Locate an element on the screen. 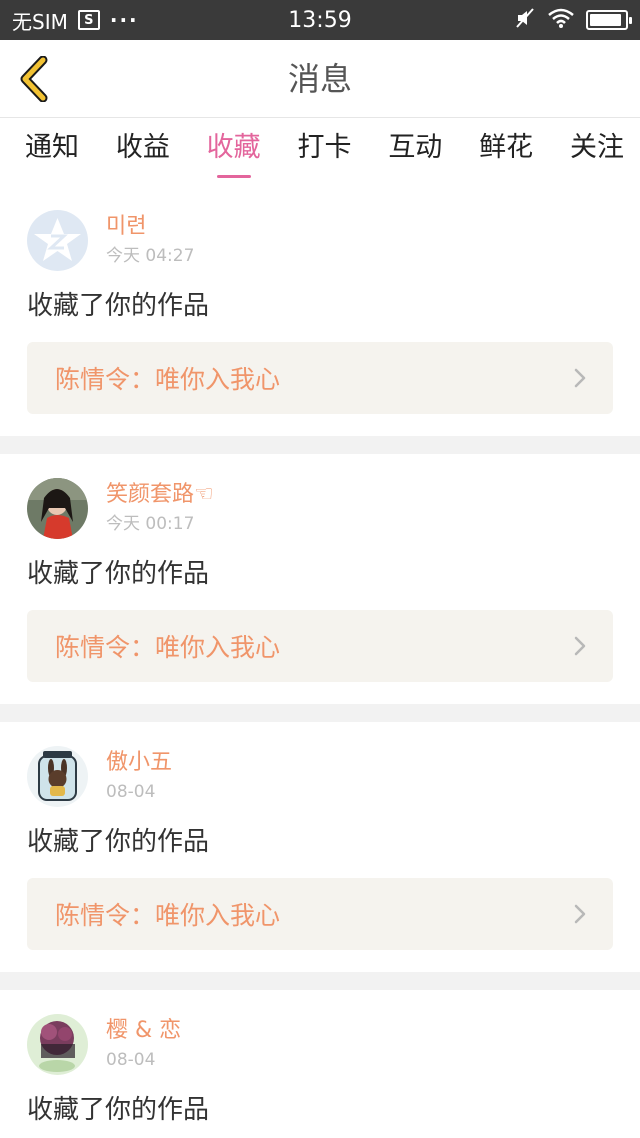 The width and height of the screenshot is (640, 1138). mute-icon is located at coordinates (525, 20).